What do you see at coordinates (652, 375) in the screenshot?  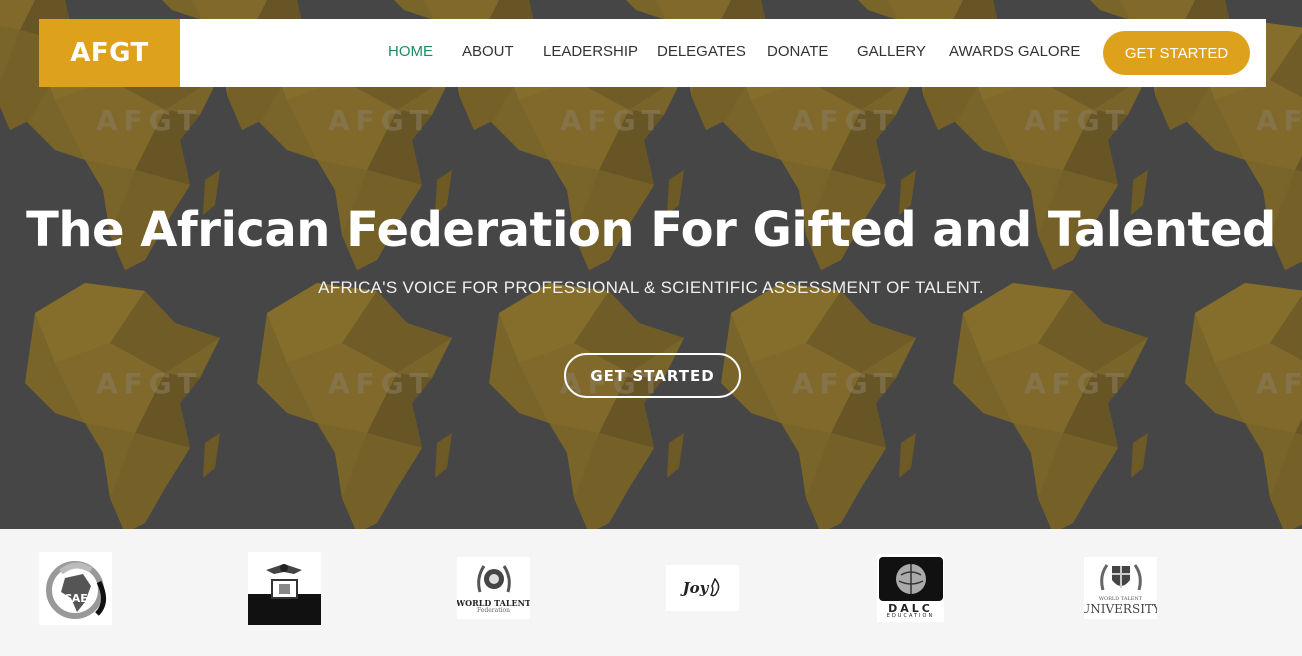 I see `hero-get-started-button: GET STARTED` at bounding box center [652, 375].